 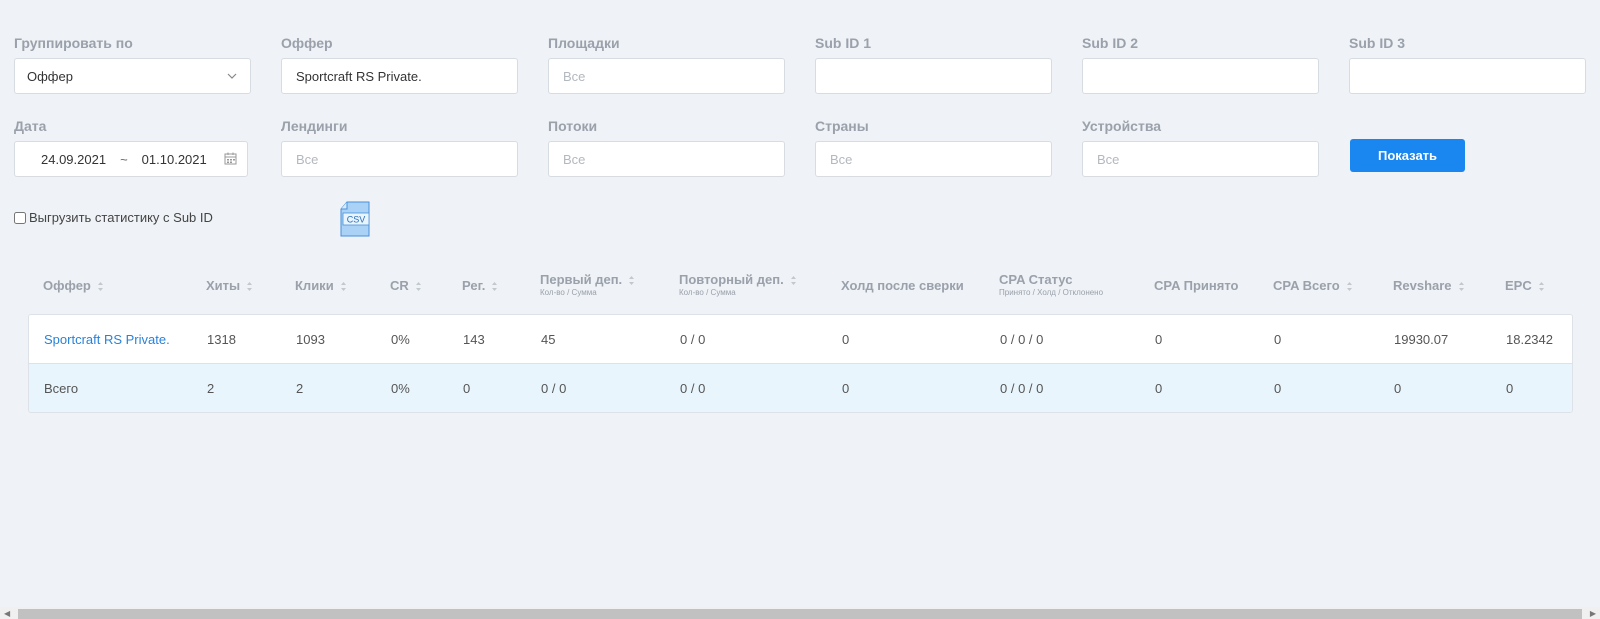 I want to click on column-header-cr: CR, so click(x=406, y=285).